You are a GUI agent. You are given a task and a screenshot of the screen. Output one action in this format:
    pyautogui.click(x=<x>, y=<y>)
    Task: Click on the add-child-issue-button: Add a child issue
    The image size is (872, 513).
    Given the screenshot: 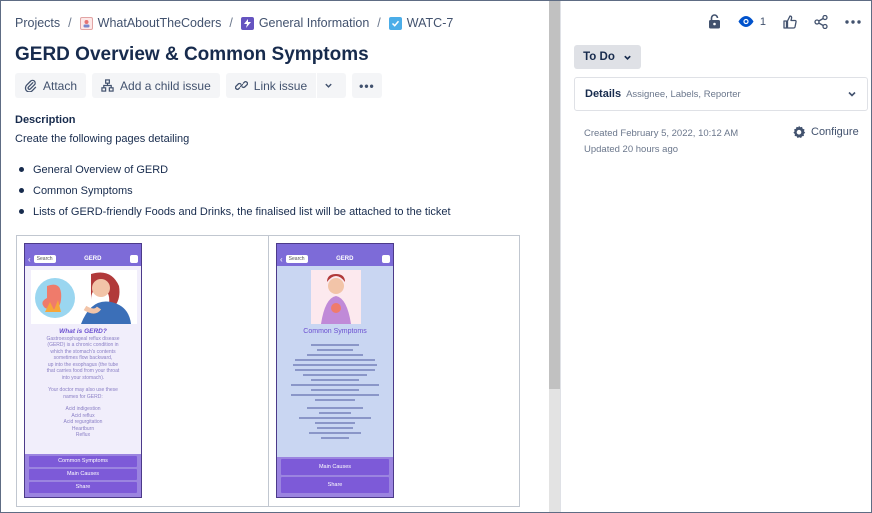 What is the action you would take?
    pyautogui.click(x=156, y=85)
    